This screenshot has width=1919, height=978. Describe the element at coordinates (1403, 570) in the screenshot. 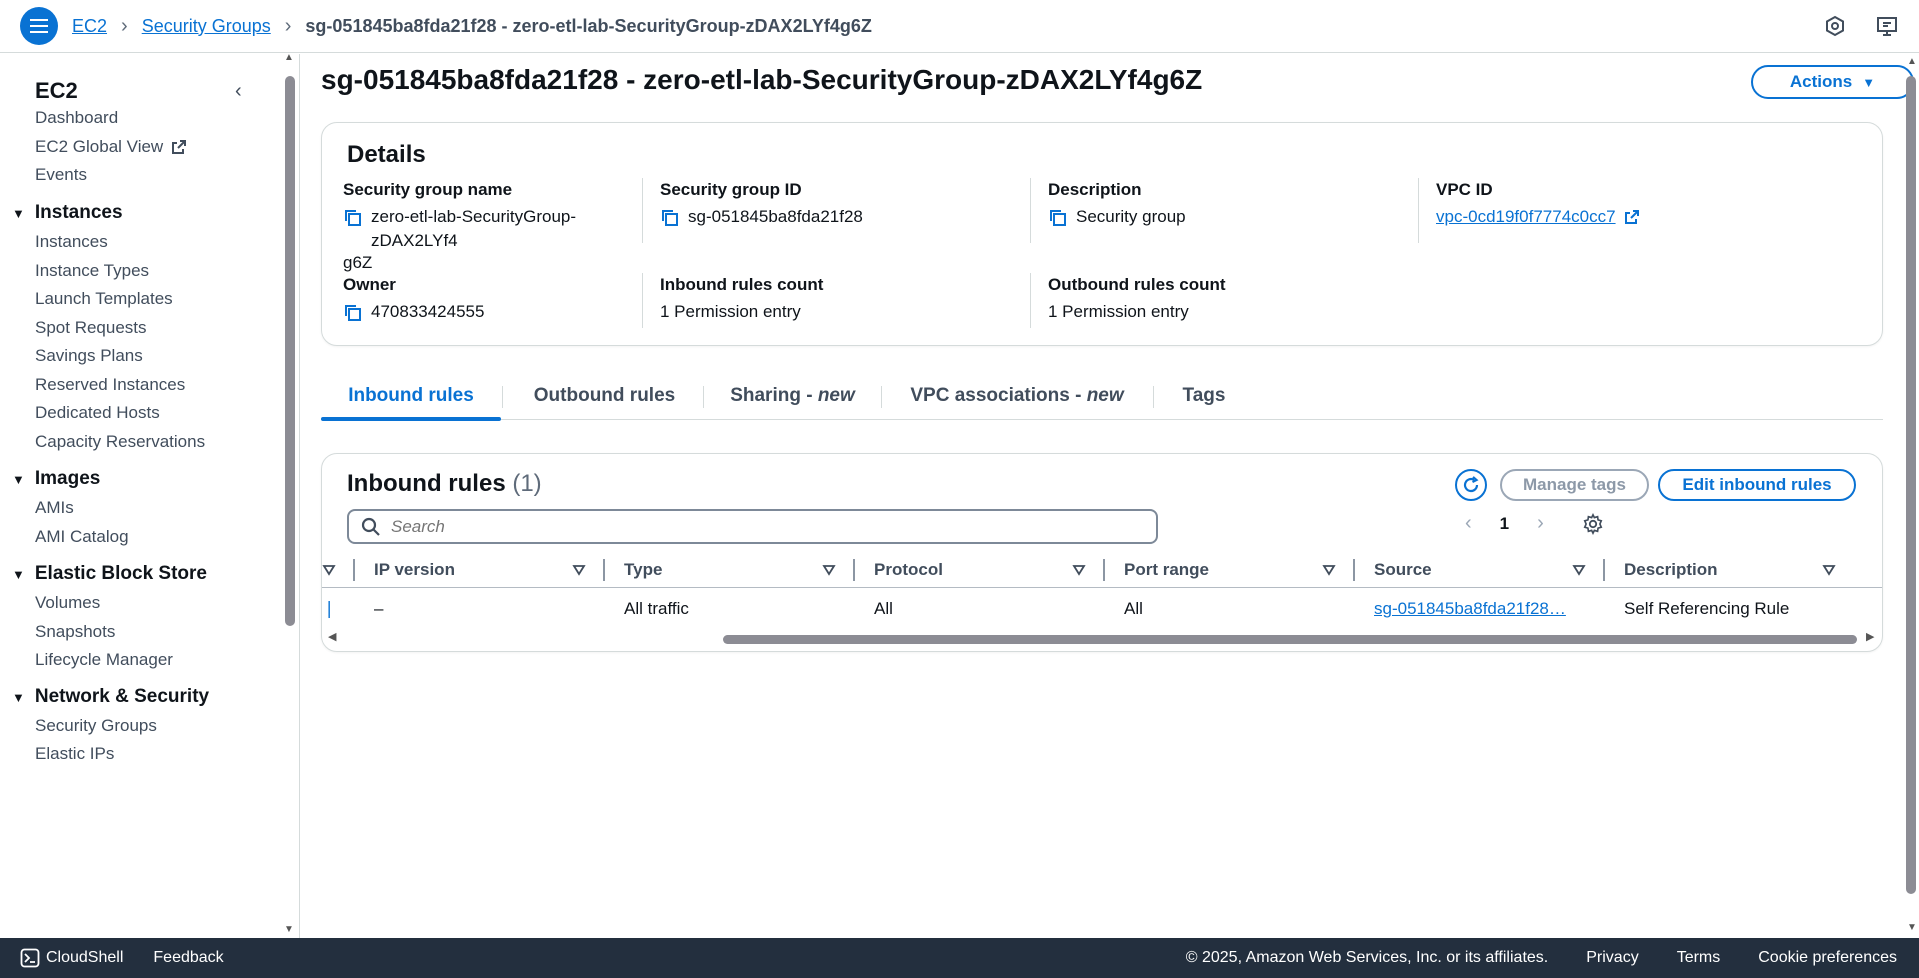

I see `column-header-source: Source` at that location.